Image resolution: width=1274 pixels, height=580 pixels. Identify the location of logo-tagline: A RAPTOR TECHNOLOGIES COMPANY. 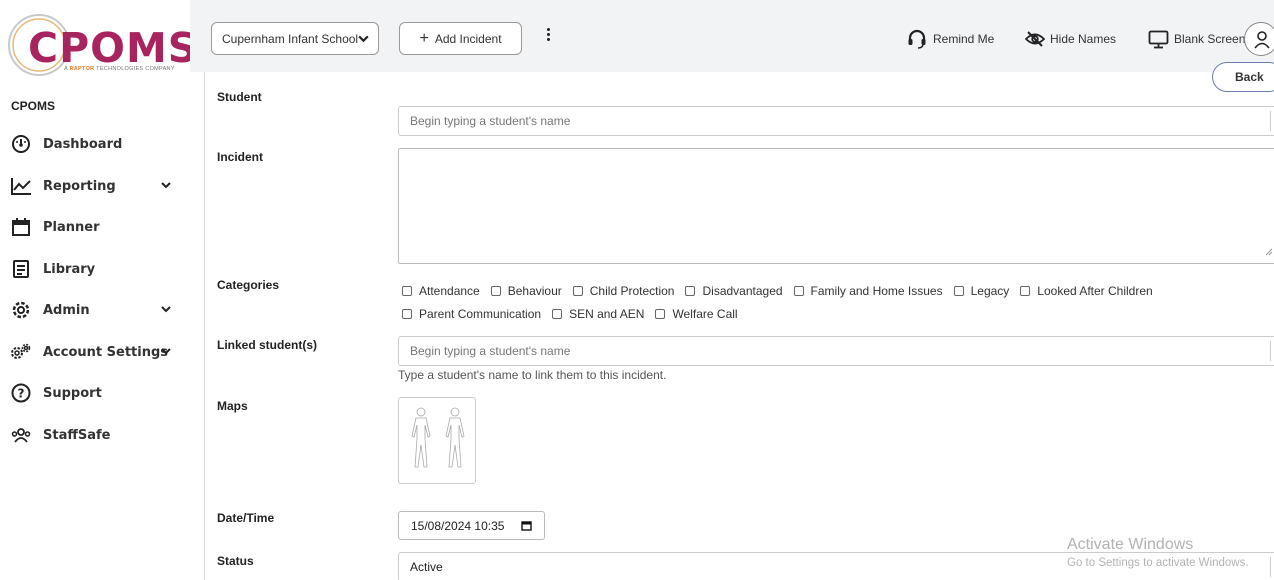
(119, 69).